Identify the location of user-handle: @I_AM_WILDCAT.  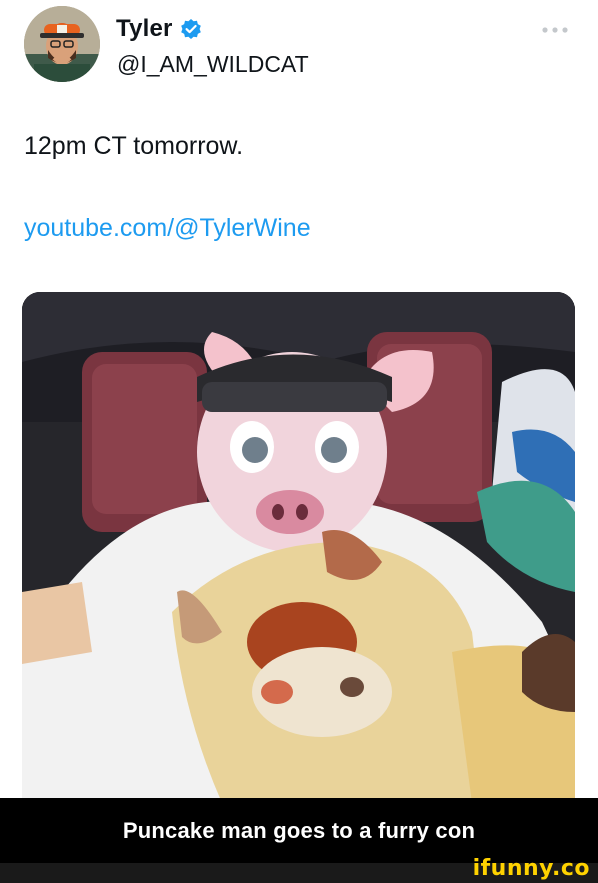
(213, 64).